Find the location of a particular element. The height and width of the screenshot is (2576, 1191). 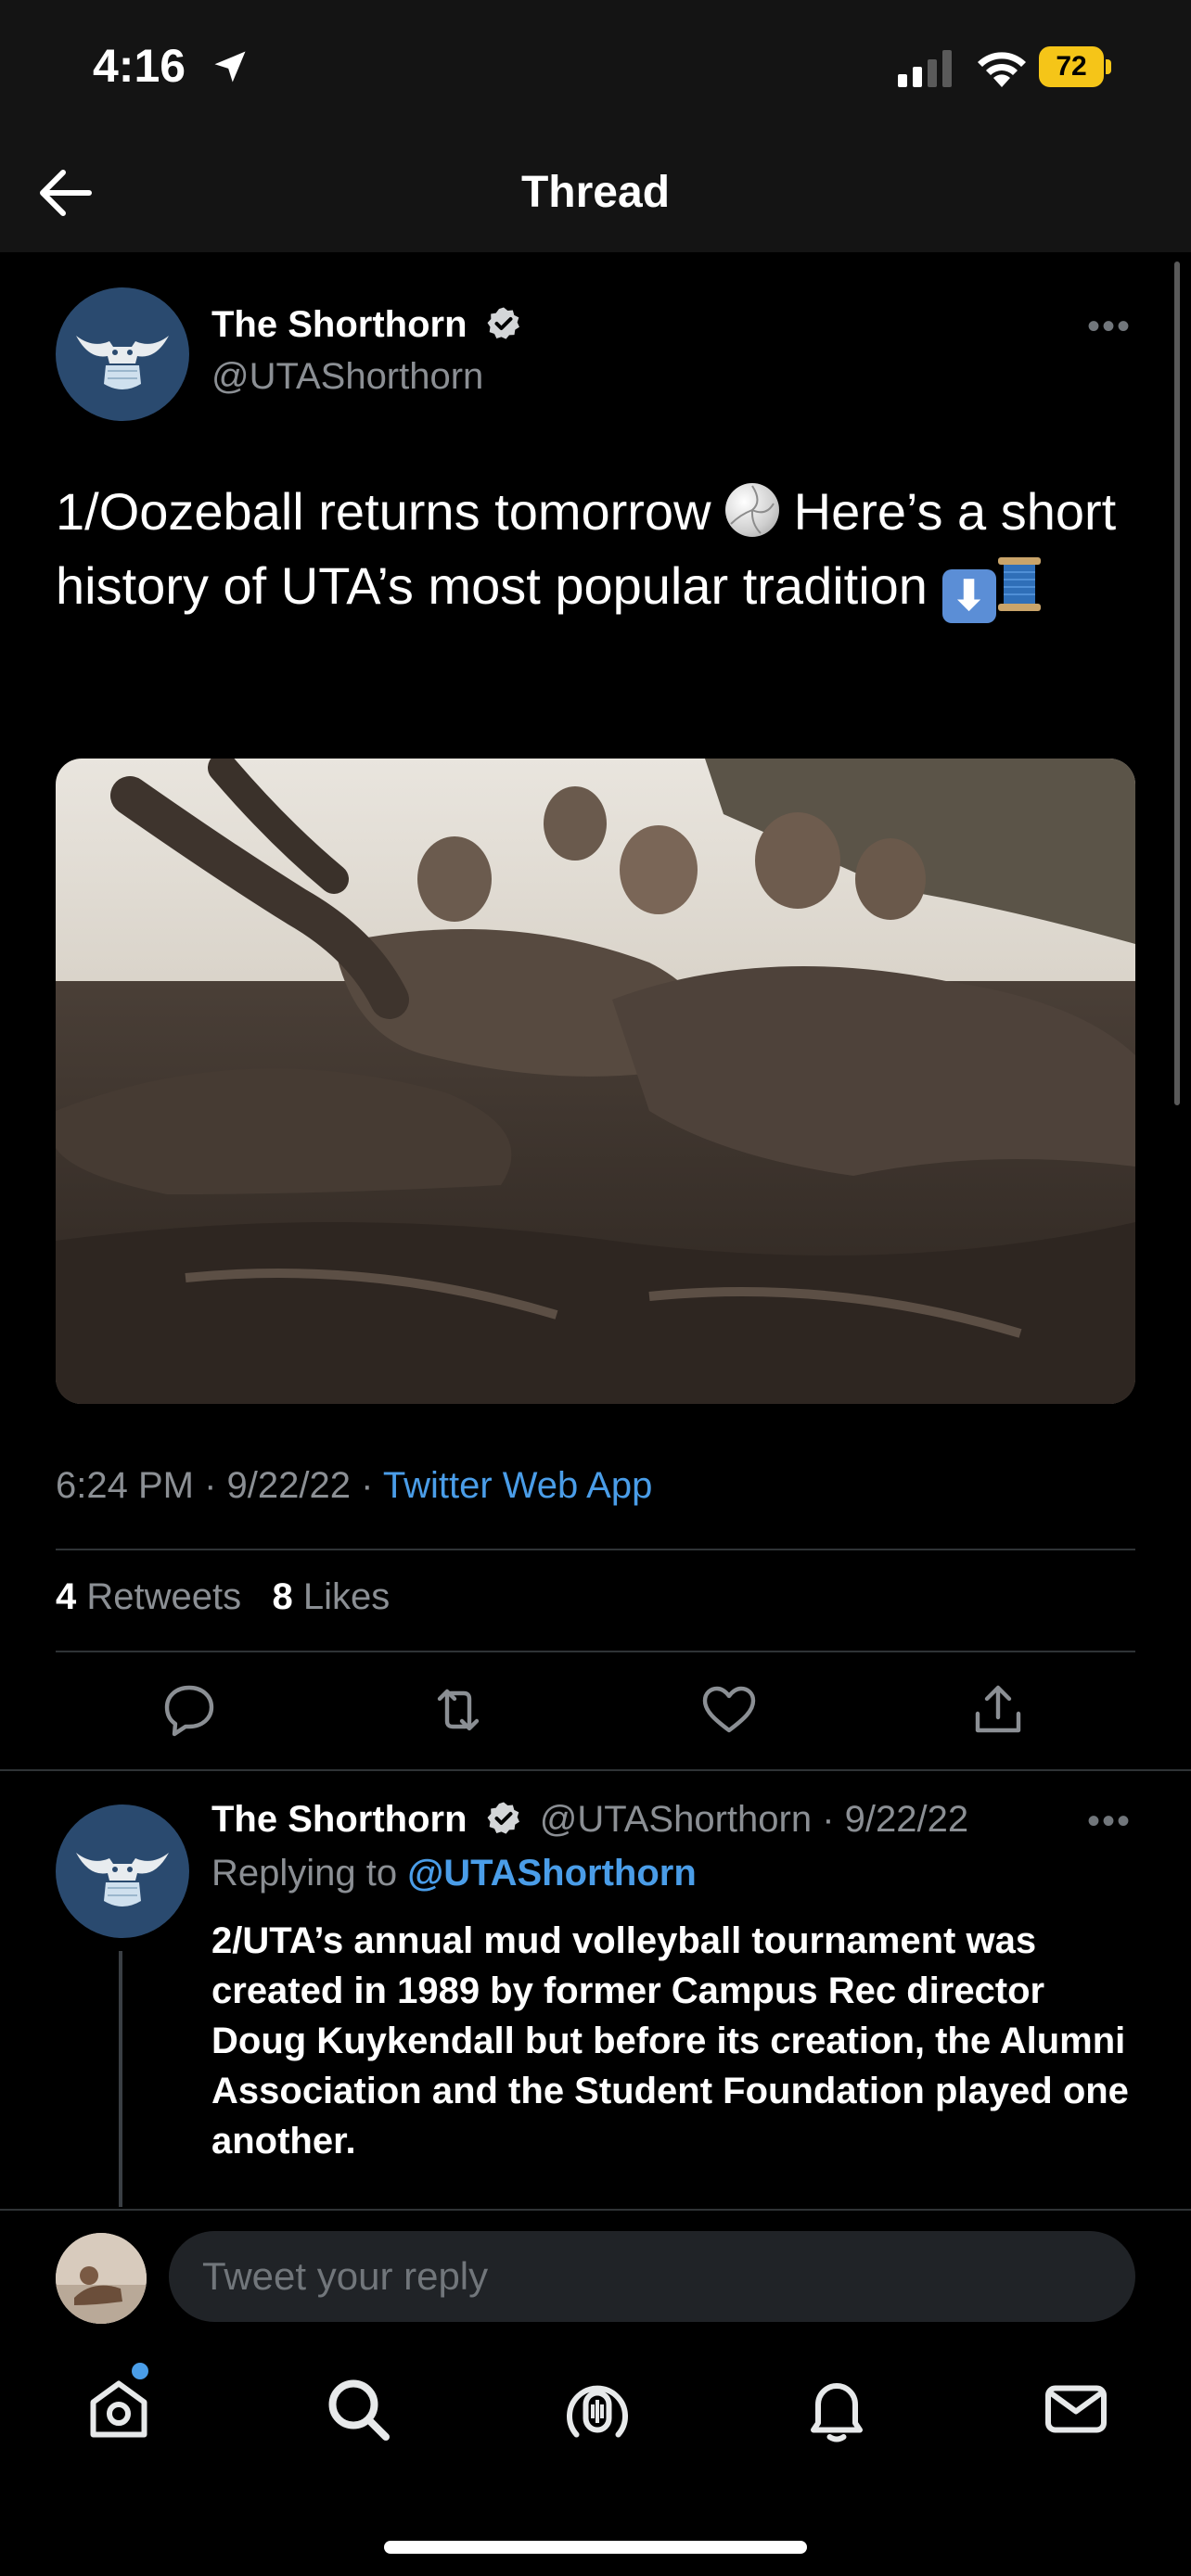

author-name: The Shorthorn is located at coordinates (366, 325).